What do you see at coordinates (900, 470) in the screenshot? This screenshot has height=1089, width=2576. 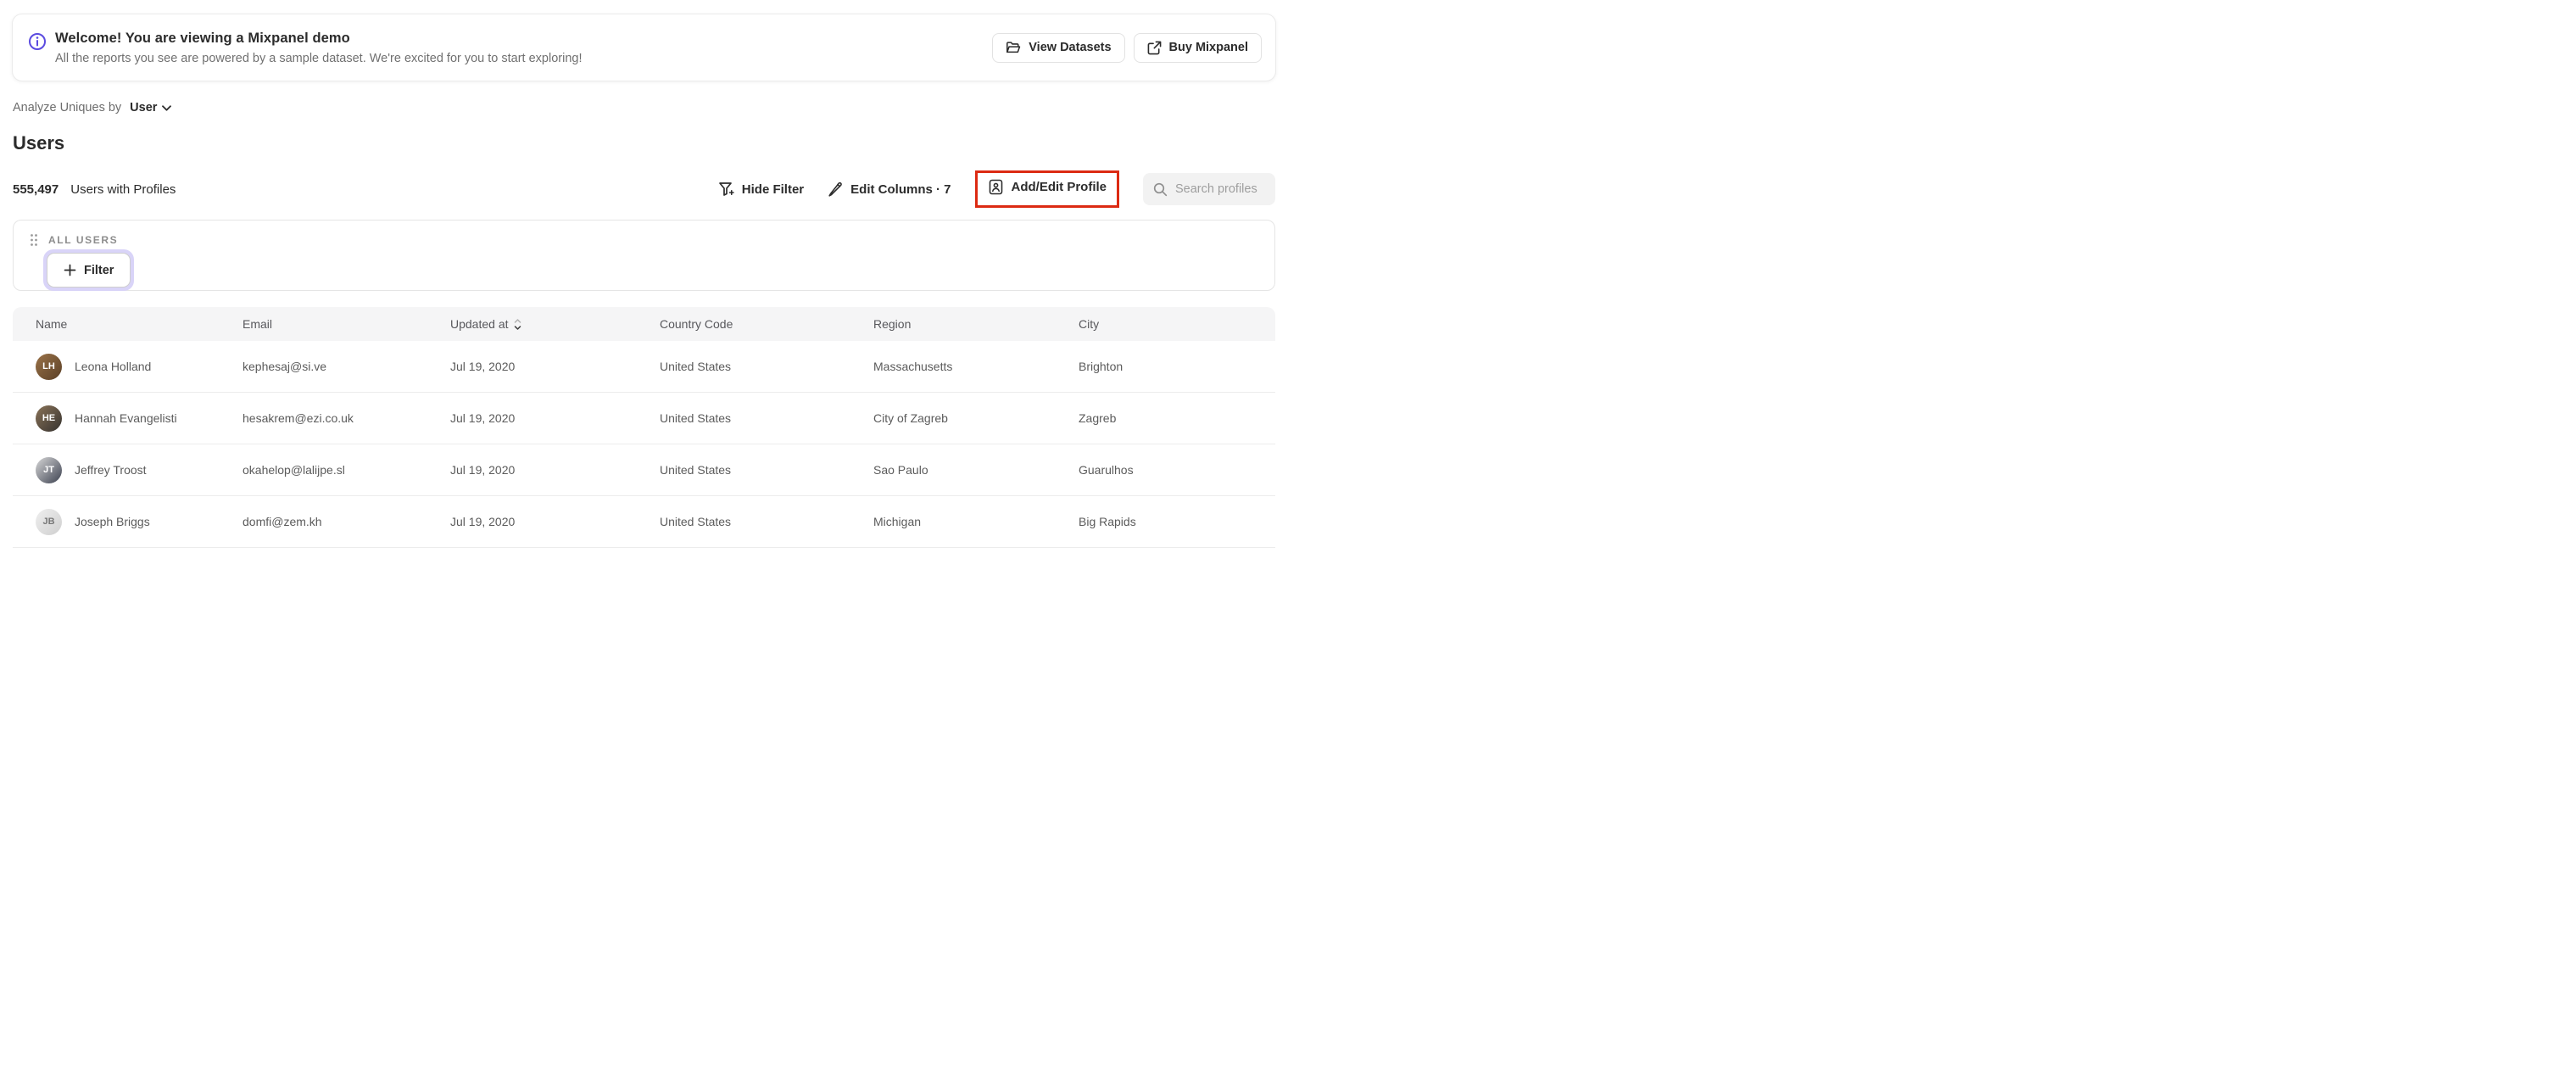 I see `cell-region: Sao Paulo` at bounding box center [900, 470].